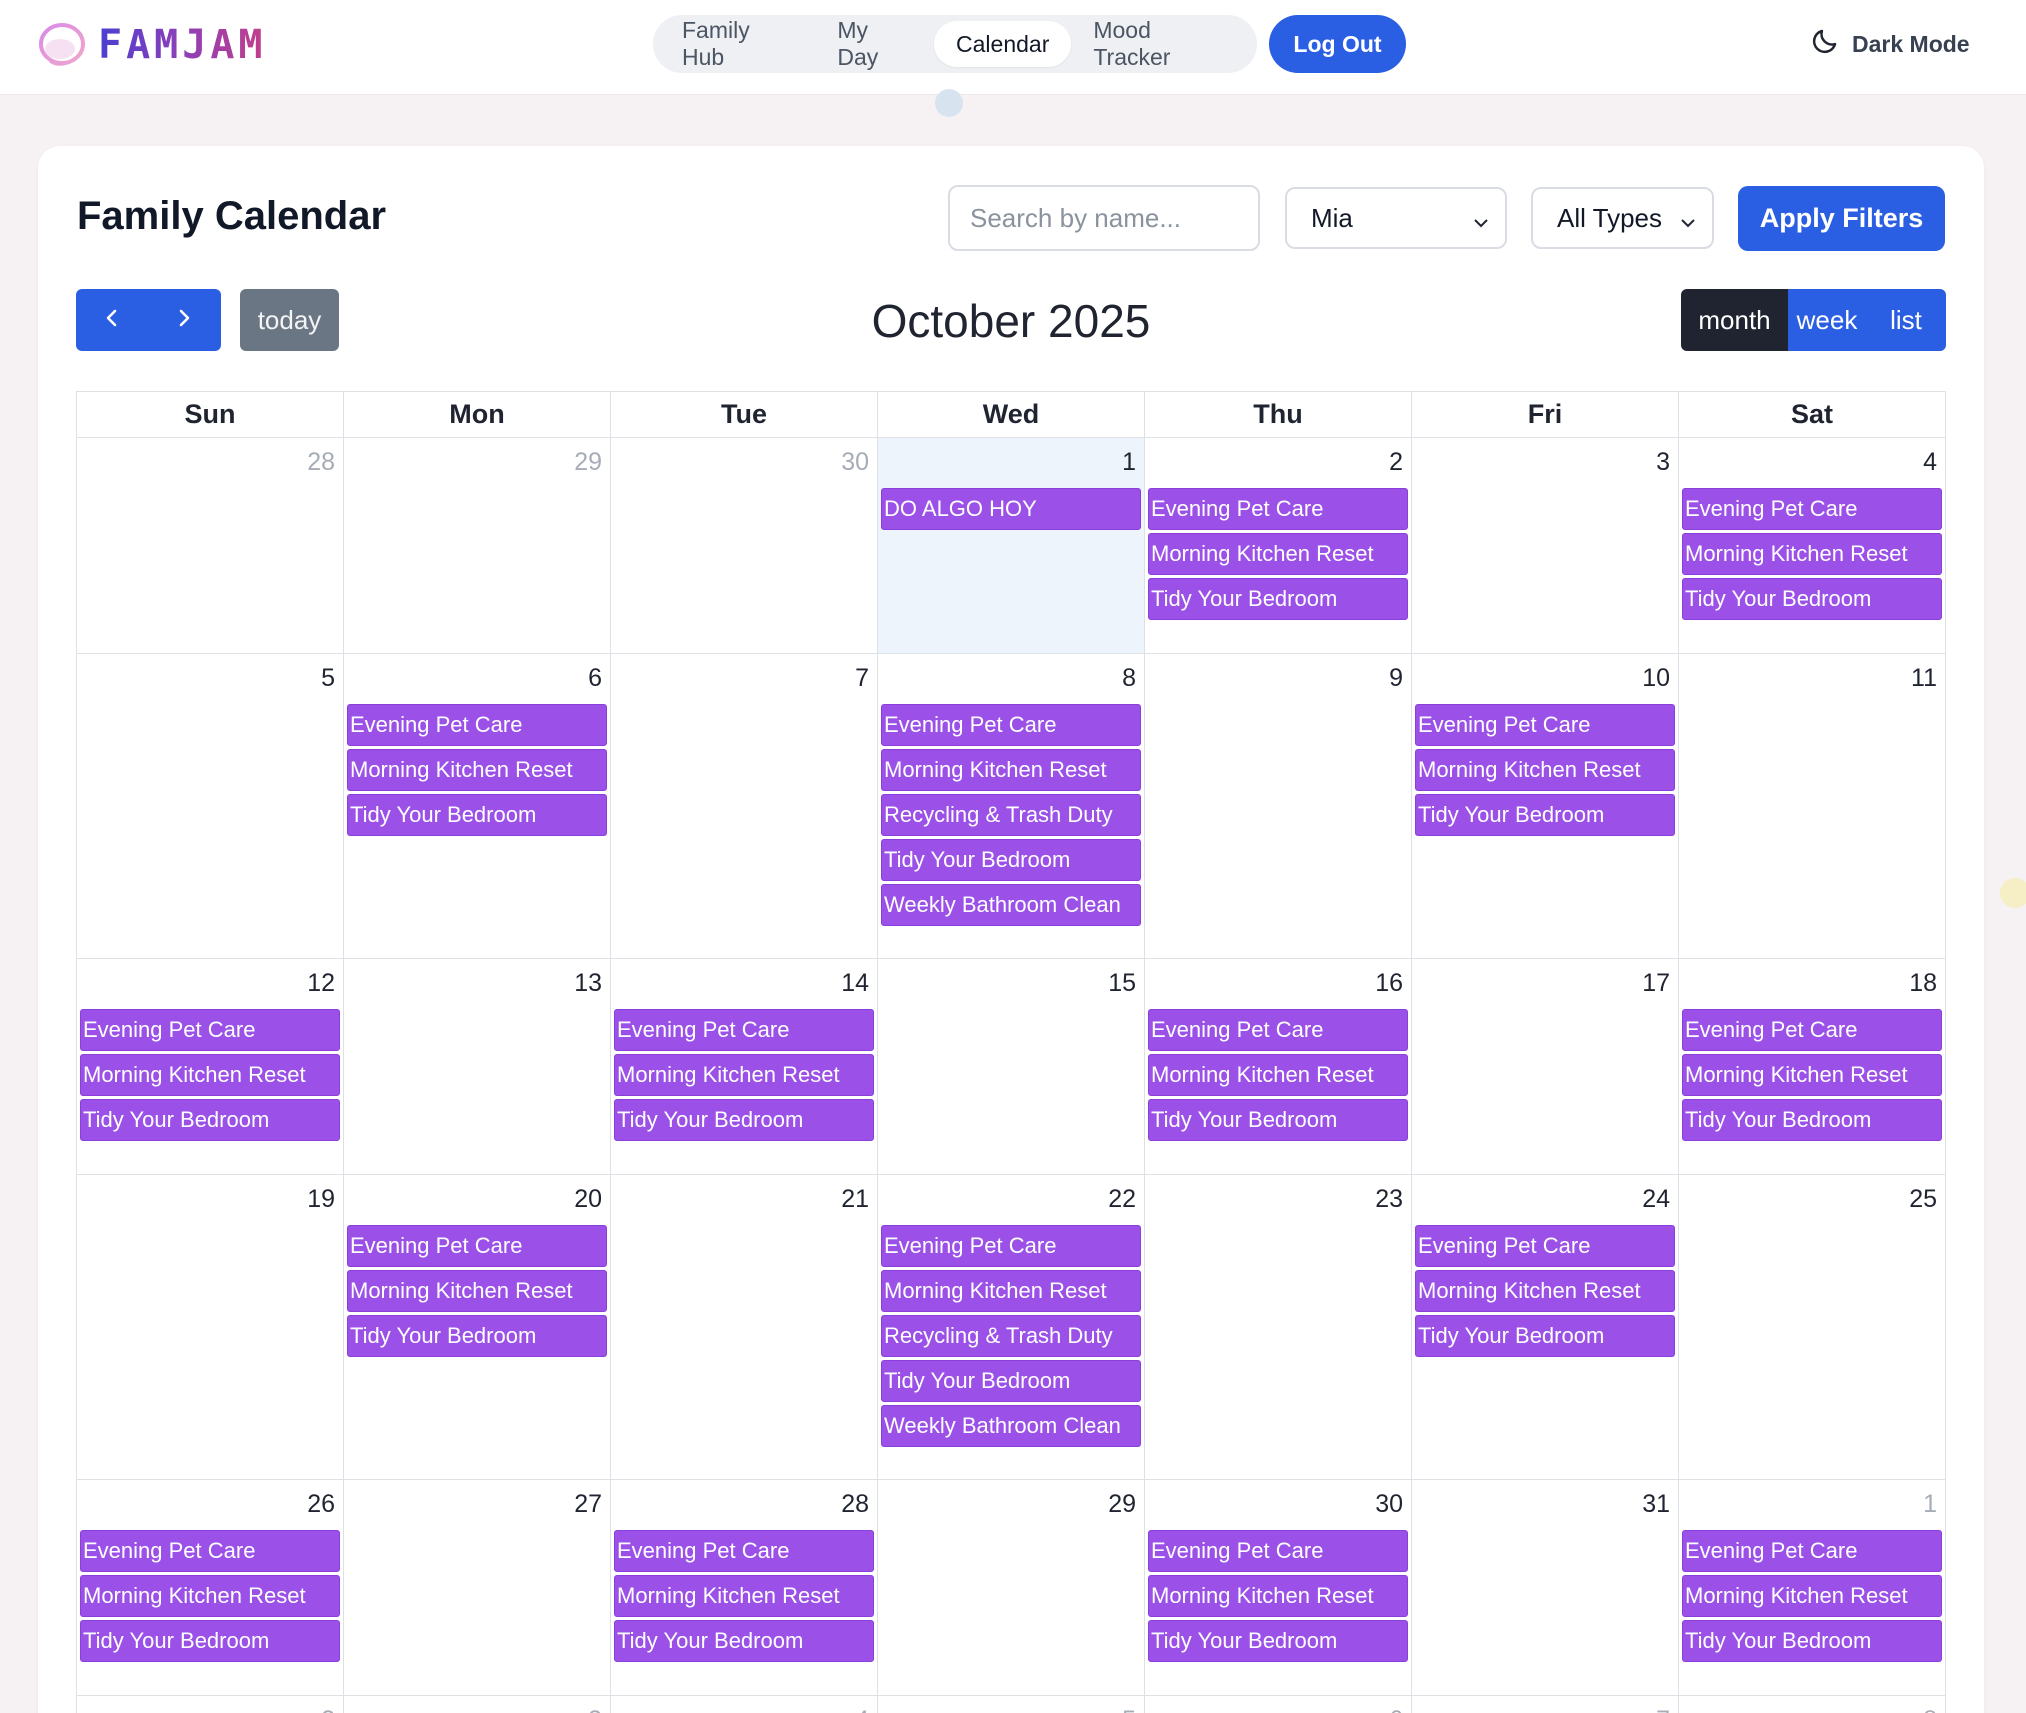 Image resolution: width=2026 pixels, height=1713 pixels. I want to click on member-filter-select: Mia, so click(1396, 218).